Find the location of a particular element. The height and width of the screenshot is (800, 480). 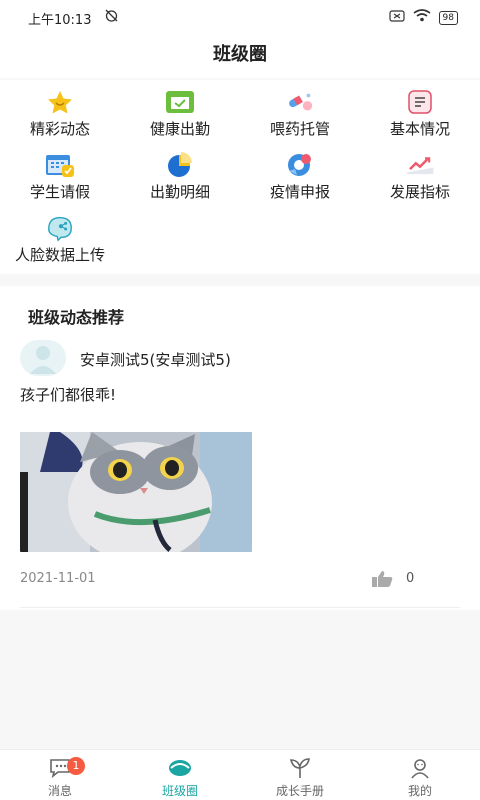

like-count: 0 is located at coordinates (410, 578).